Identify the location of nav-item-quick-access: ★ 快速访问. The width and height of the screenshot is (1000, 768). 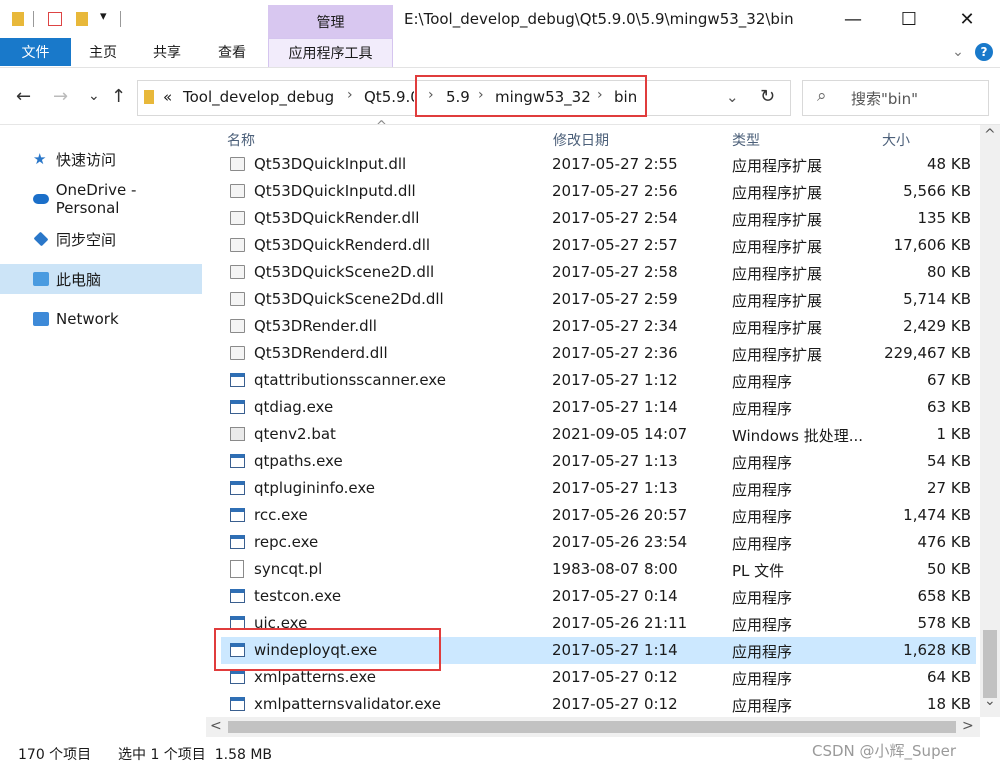
(101, 159).